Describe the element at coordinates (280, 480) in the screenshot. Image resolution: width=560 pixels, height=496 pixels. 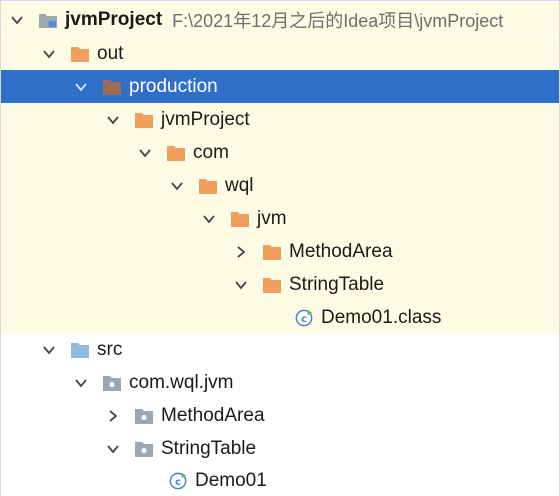
I see `tree-row-demo01: c Demo01` at that location.